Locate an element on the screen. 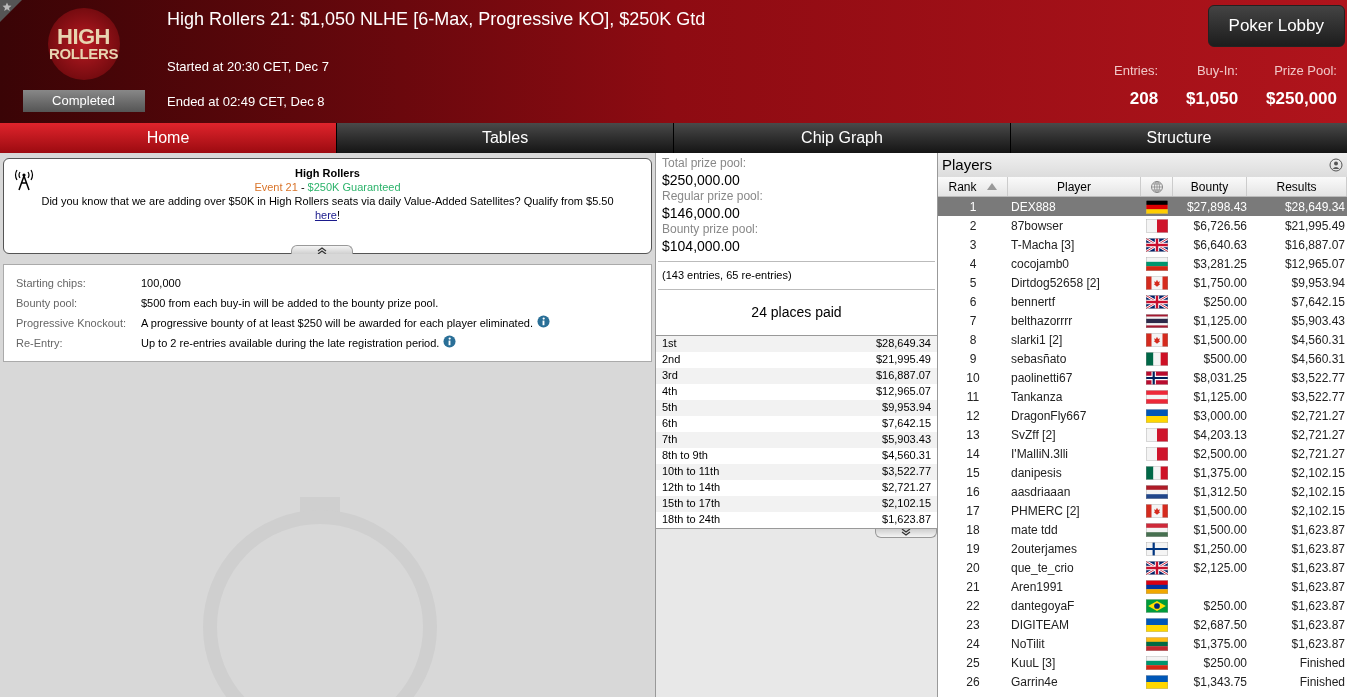 The height and width of the screenshot is (697, 1347). tab: Chip Graph is located at coordinates (842, 138).